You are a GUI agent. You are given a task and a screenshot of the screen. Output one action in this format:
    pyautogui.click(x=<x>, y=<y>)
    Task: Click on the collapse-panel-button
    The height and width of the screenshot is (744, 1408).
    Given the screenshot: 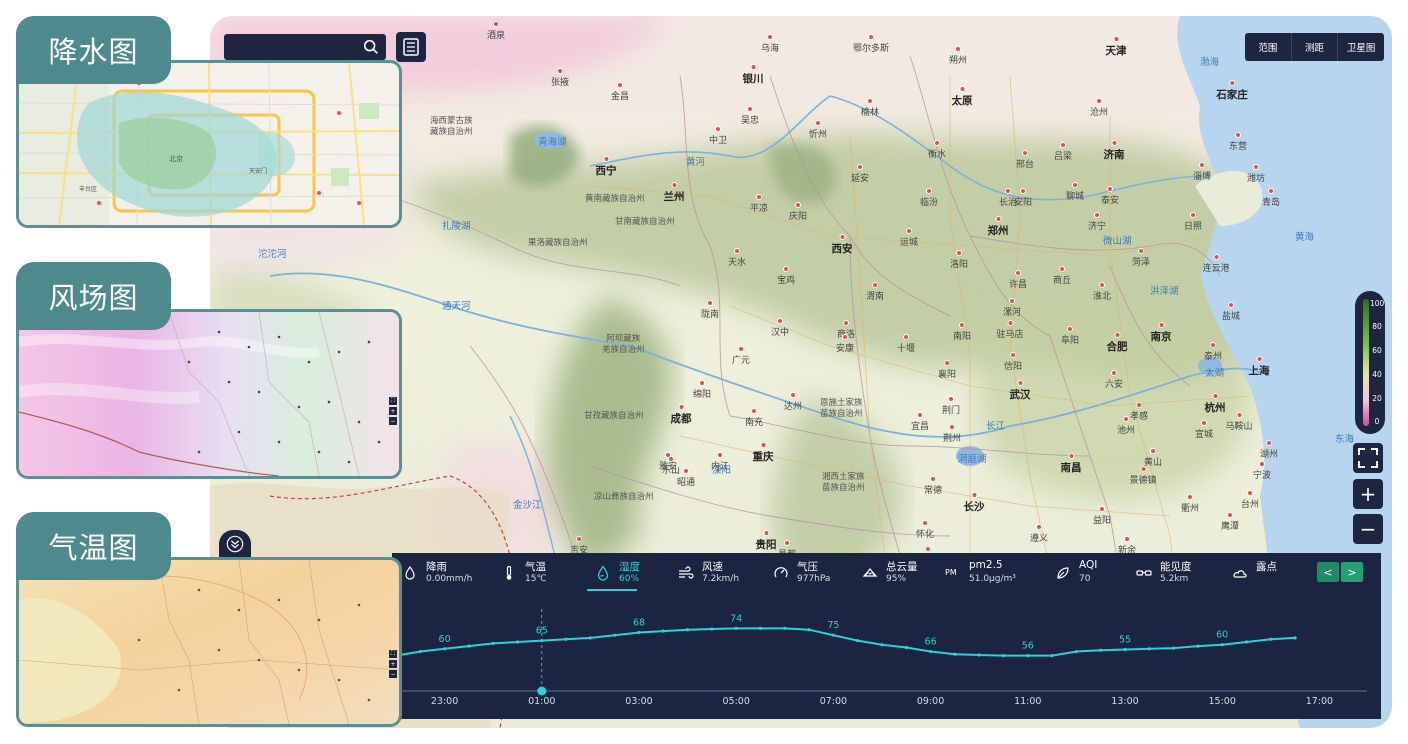 What is the action you would take?
    pyautogui.click(x=235, y=544)
    